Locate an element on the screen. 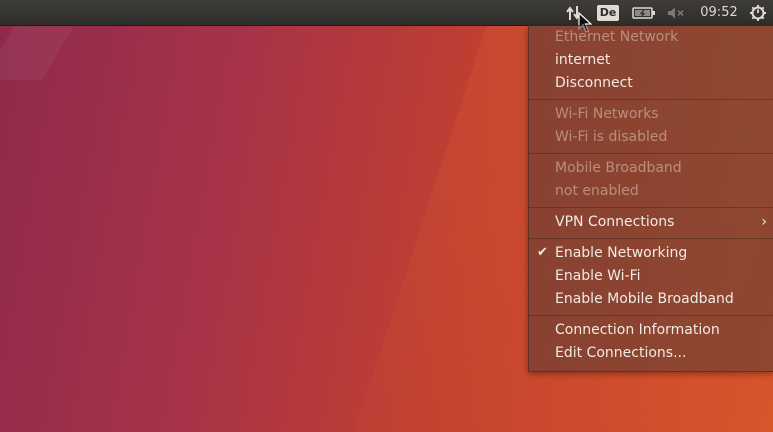  sound-indicator is located at coordinates (676, 12).